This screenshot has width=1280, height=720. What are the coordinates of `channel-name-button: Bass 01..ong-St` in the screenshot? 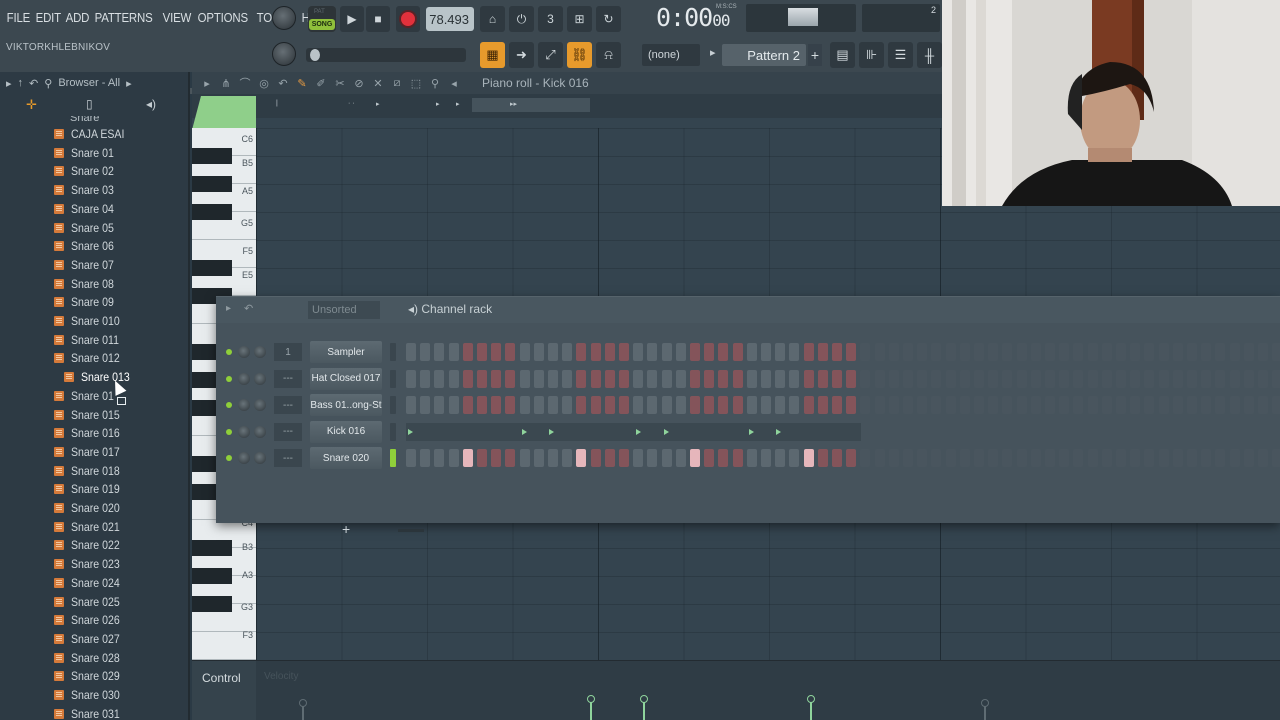 It's located at (346, 405).